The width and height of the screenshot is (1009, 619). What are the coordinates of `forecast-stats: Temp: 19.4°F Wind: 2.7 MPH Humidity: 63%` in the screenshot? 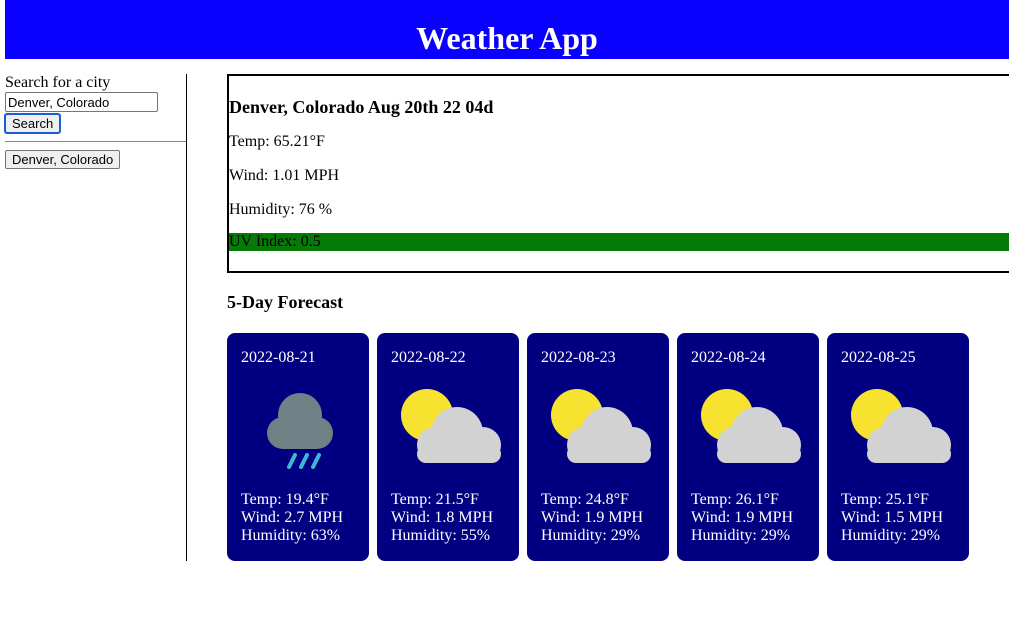 It's located at (292, 518).